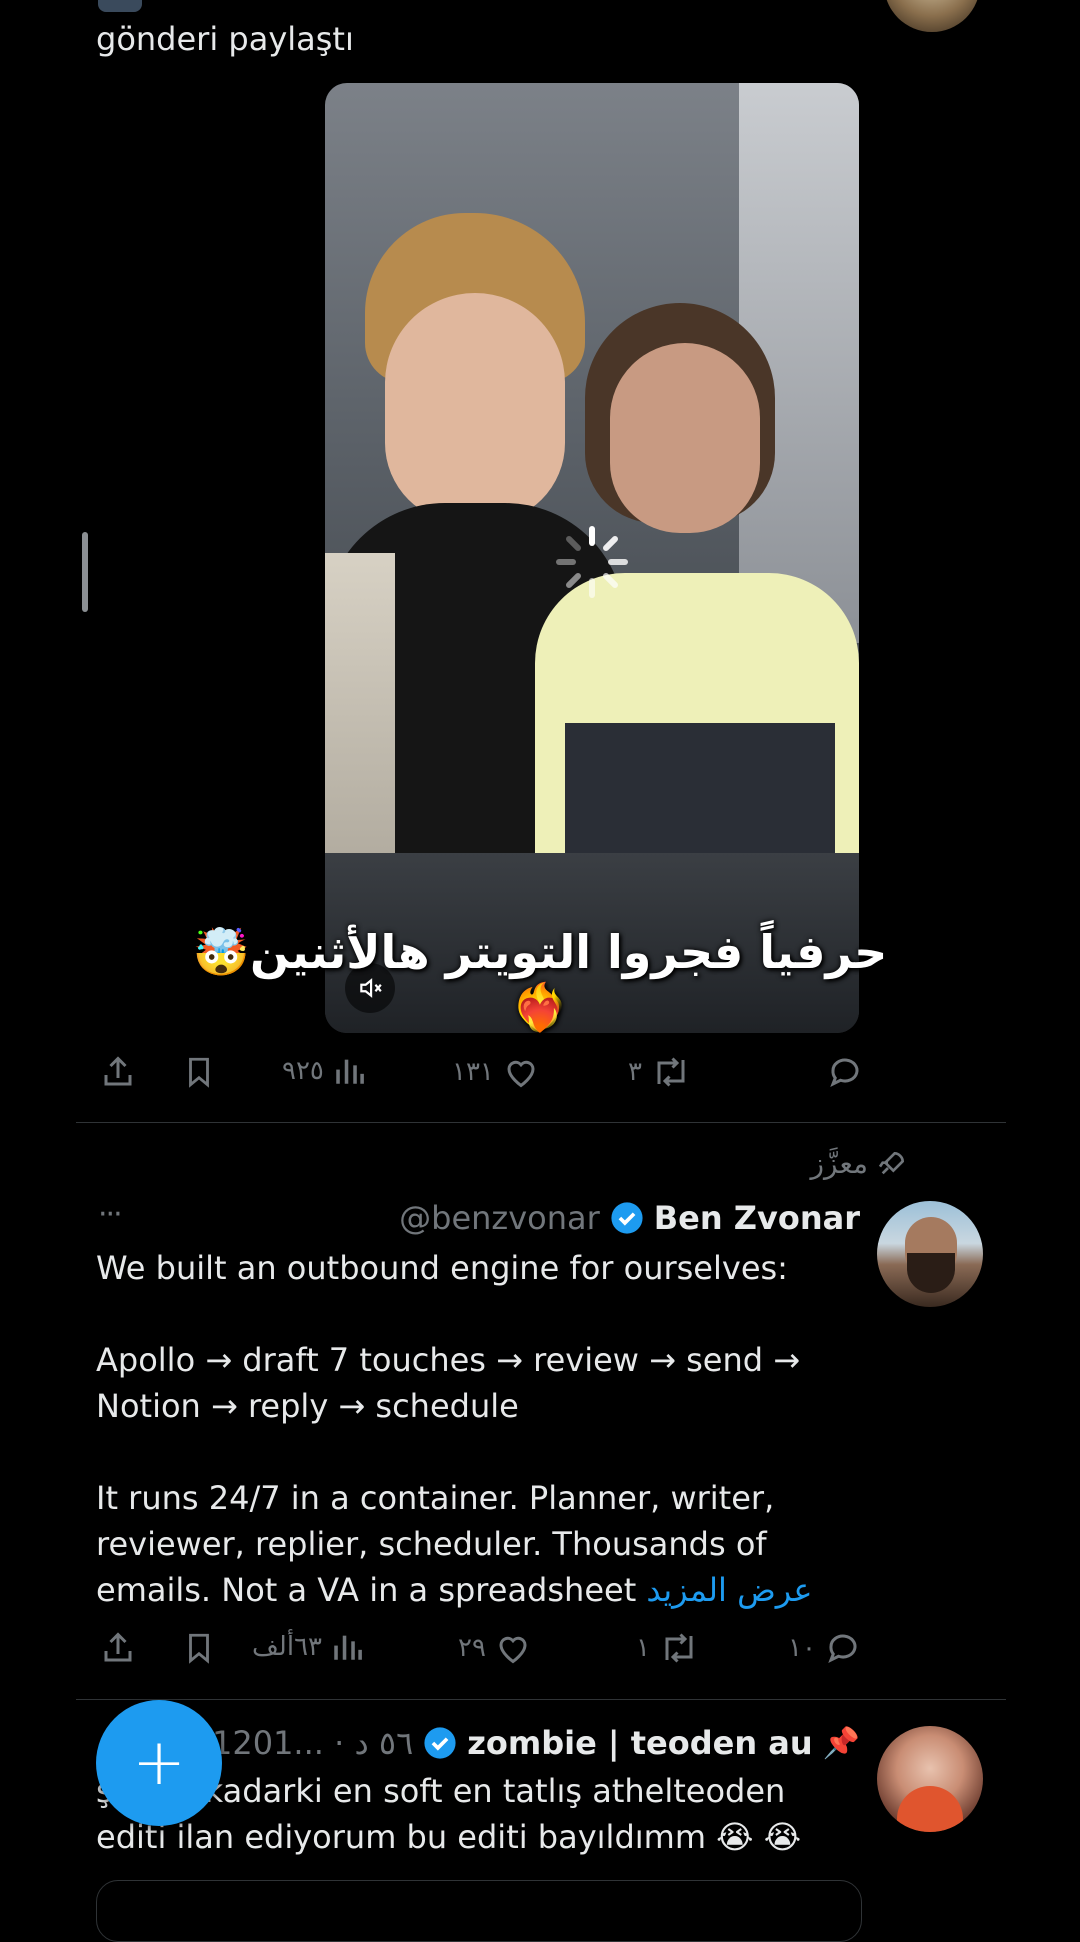  Describe the element at coordinates (499, 1218) in the screenshot. I see `author-handle: @benzvonar` at that location.